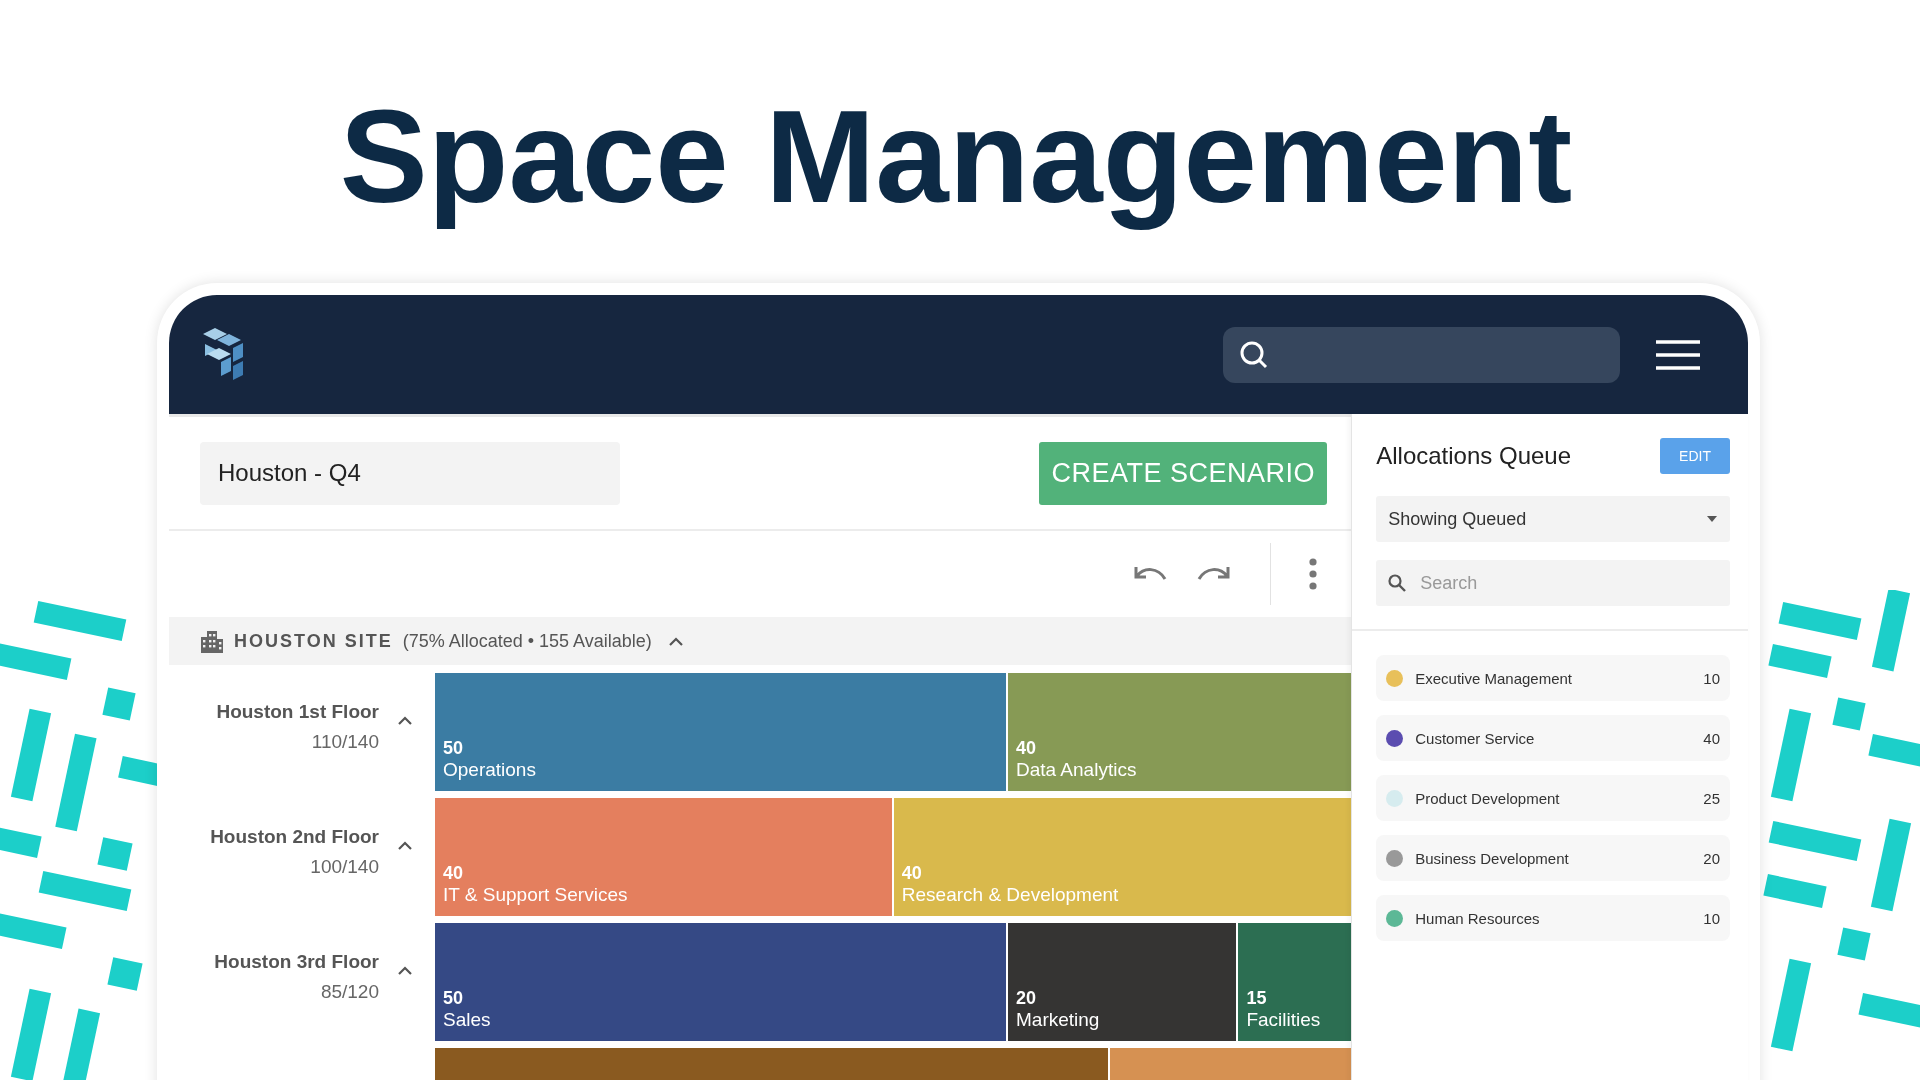 This screenshot has width=1920, height=1080. What do you see at coordinates (956, 157) in the screenshot?
I see `page-title: Space Management` at bounding box center [956, 157].